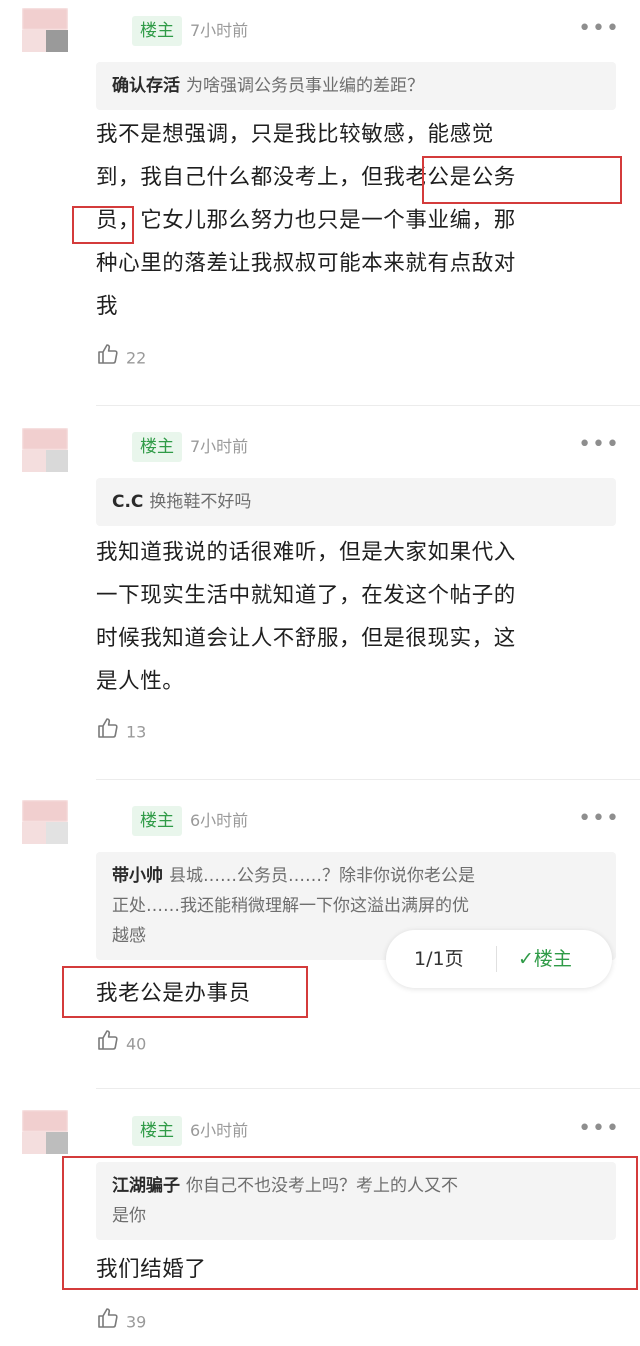 This screenshot has width=640, height=1346. I want to click on quoted-text: 换拖鞋不好吗, so click(200, 502).